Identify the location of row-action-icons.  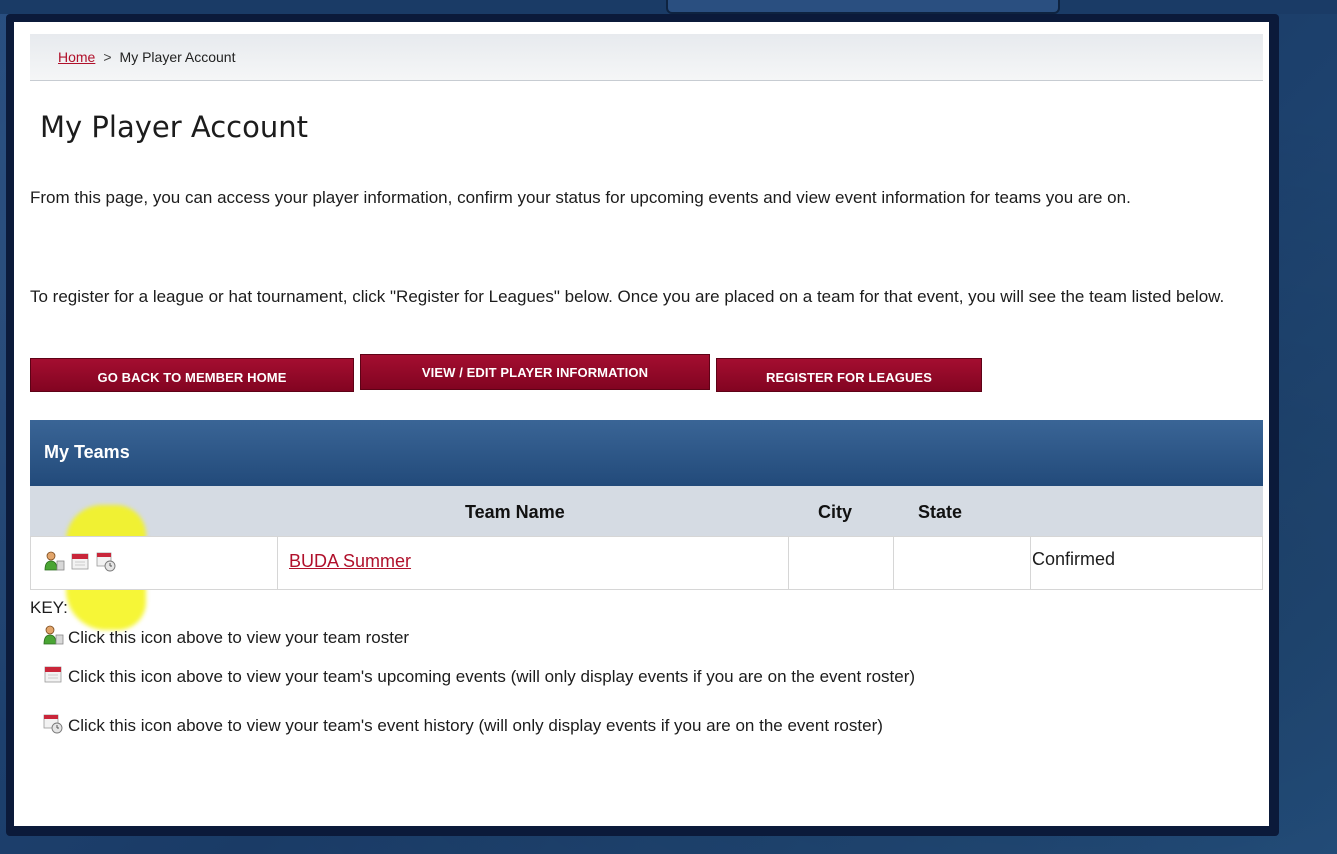
(80, 561).